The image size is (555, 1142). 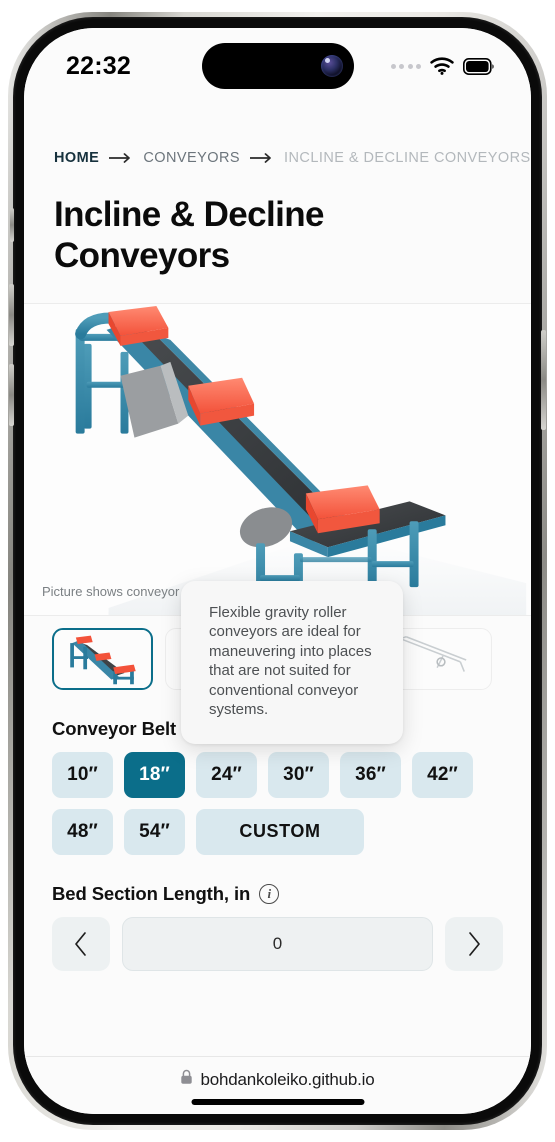 I want to click on wifi-icon, so click(x=442, y=66).